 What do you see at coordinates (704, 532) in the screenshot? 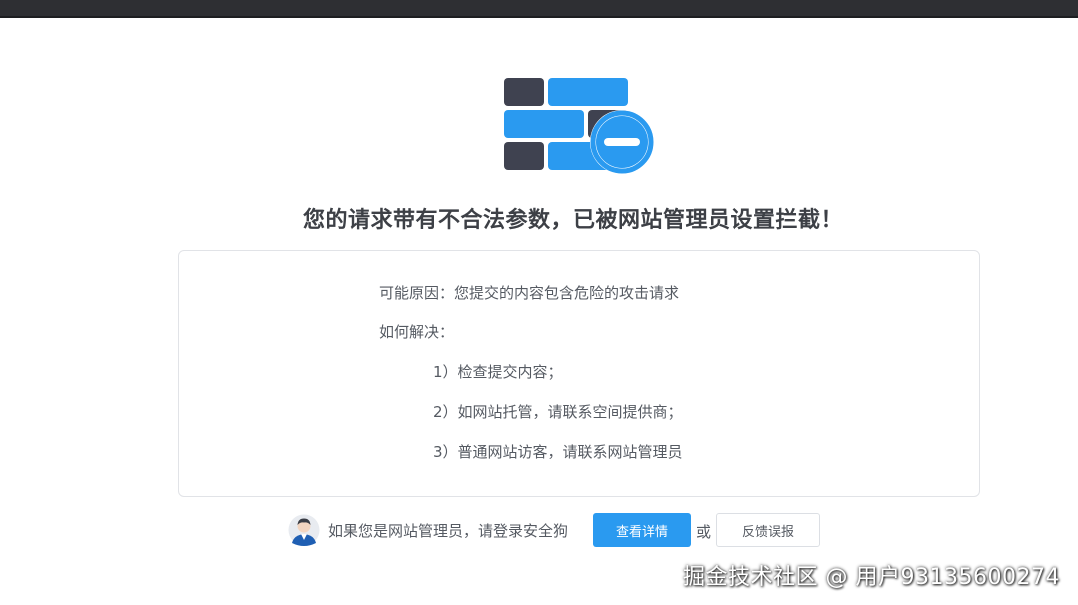
I see `or-separator: 或` at bounding box center [704, 532].